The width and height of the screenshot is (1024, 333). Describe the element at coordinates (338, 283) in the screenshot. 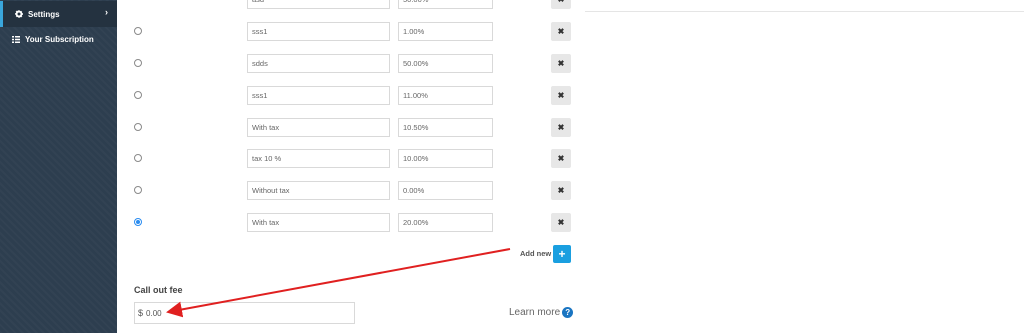

I see `annotation-arrow` at that location.